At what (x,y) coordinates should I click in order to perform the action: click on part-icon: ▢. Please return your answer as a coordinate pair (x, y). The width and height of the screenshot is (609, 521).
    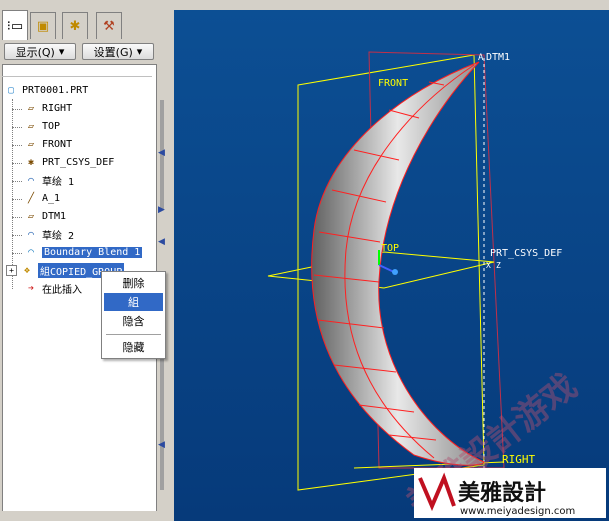
    Looking at the image, I should click on (11, 90).